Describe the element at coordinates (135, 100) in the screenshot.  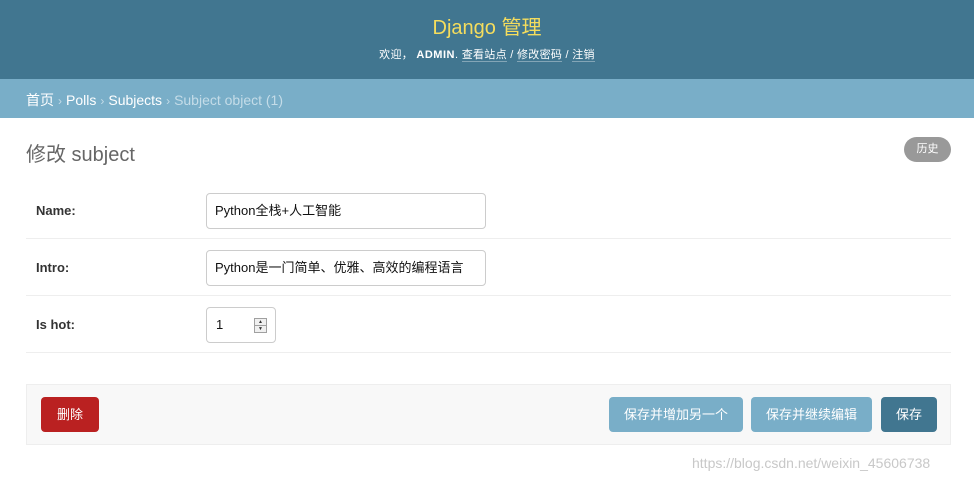
I see `breadcrumb-model: Subjects` at that location.